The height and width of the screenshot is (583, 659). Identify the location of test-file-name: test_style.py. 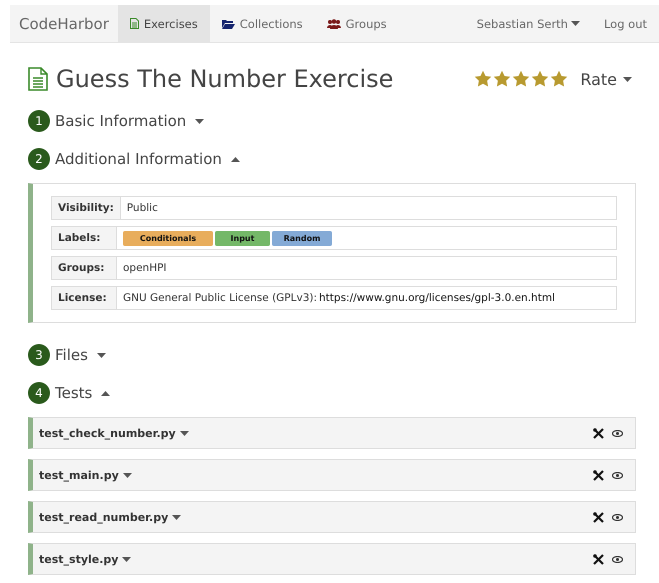
(78, 559).